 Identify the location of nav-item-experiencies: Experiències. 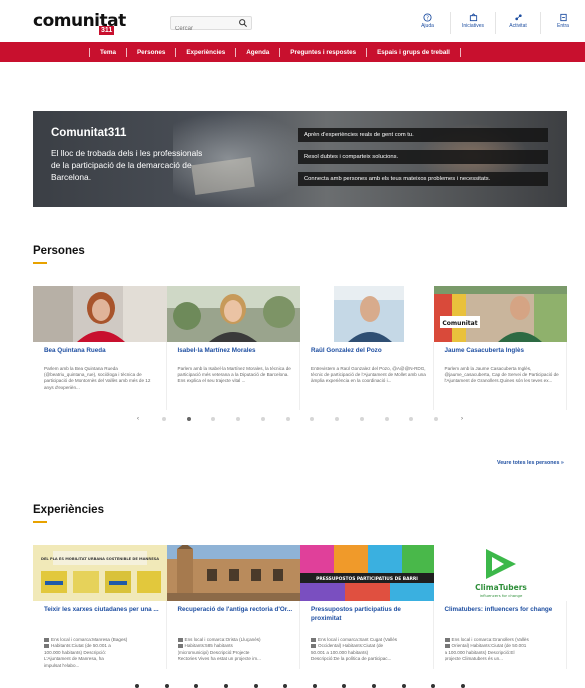
(205, 52).